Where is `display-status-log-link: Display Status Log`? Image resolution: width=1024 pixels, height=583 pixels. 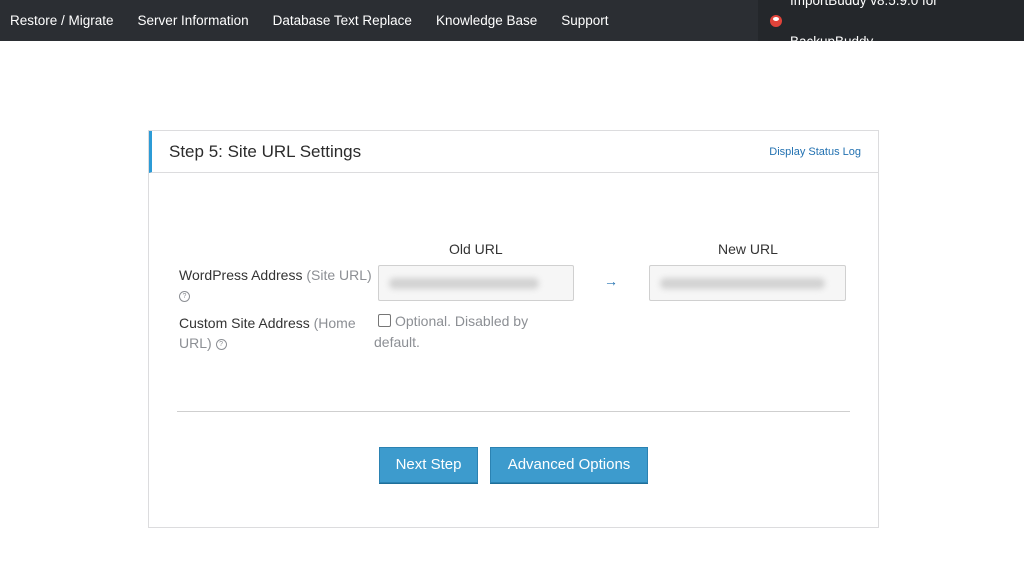
display-status-log-link: Display Status Log is located at coordinates (815, 152).